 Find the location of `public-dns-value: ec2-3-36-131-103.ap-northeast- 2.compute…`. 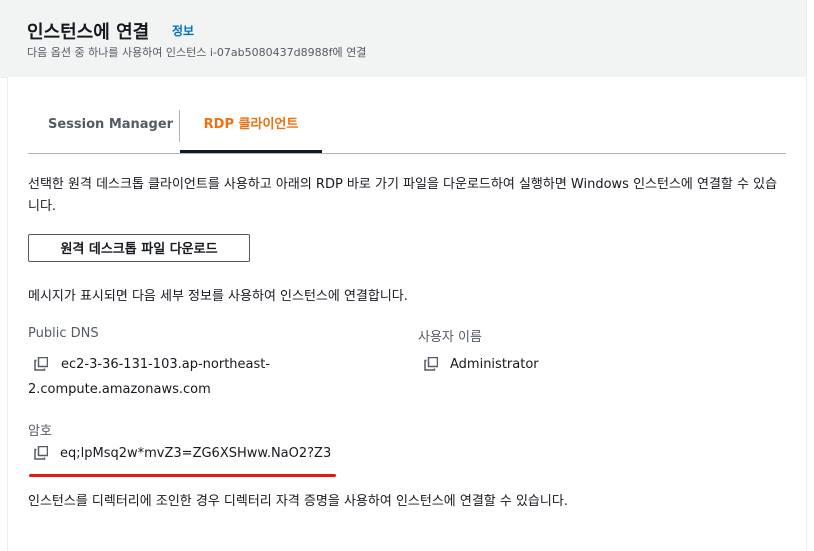

public-dns-value: ec2-3-36-131-103.ap-northeast- 2.compute… is located at coordinates (173, 377).